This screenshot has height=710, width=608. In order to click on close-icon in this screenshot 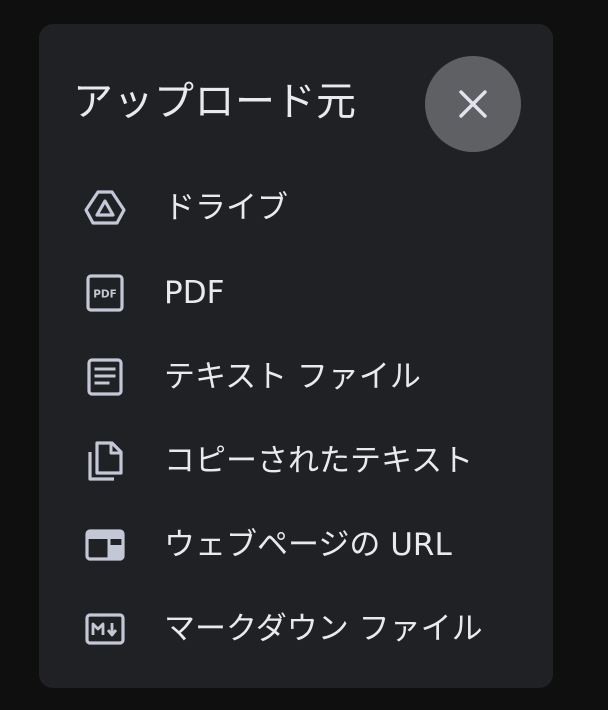, I will do `click(473, 104)`.